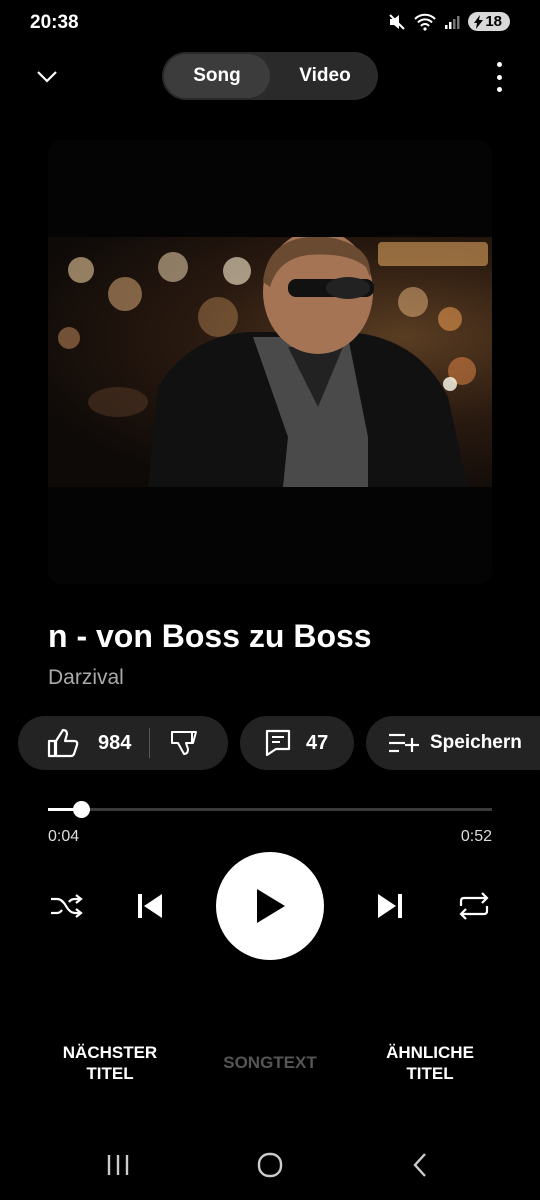 This screenshot has width=540, height=1200. I want to click on tab-video: Video, so click(325, 76).